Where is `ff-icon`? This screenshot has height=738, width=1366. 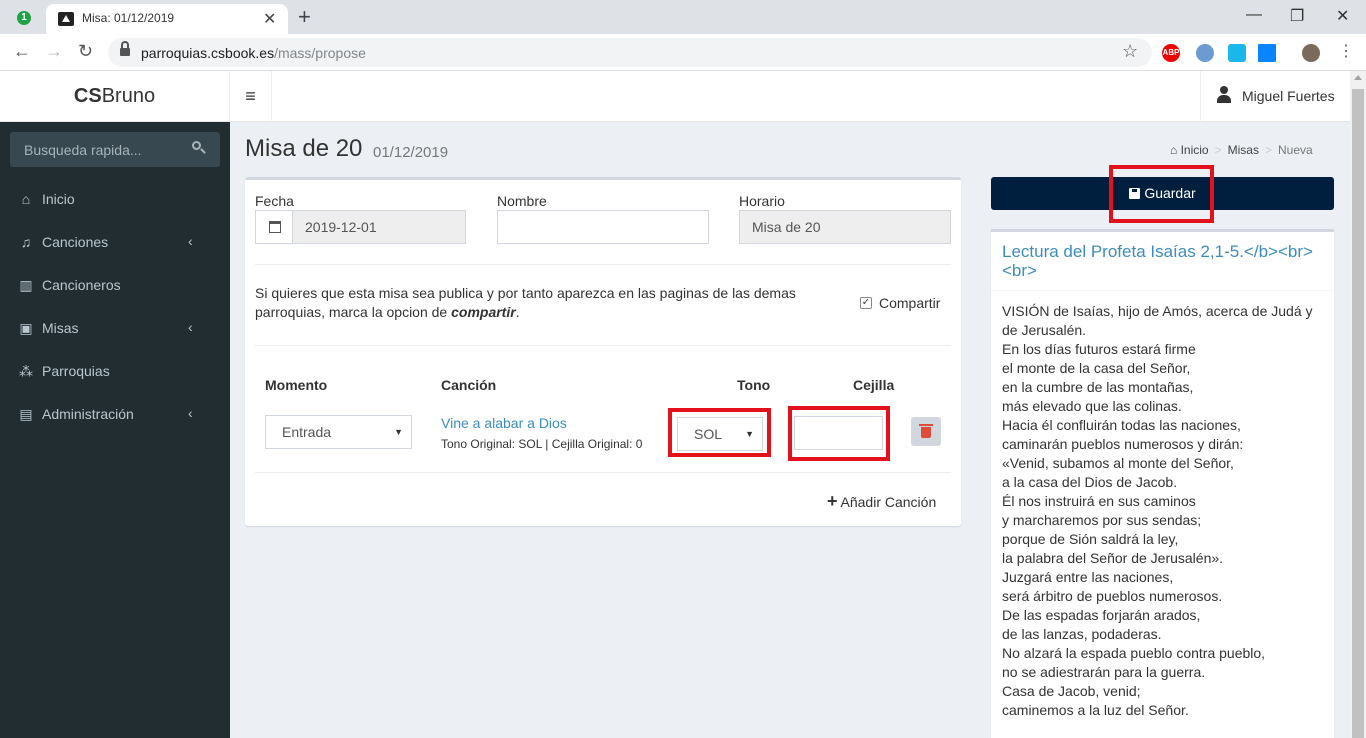
ff-icon is located at coordinates (1205, 53).